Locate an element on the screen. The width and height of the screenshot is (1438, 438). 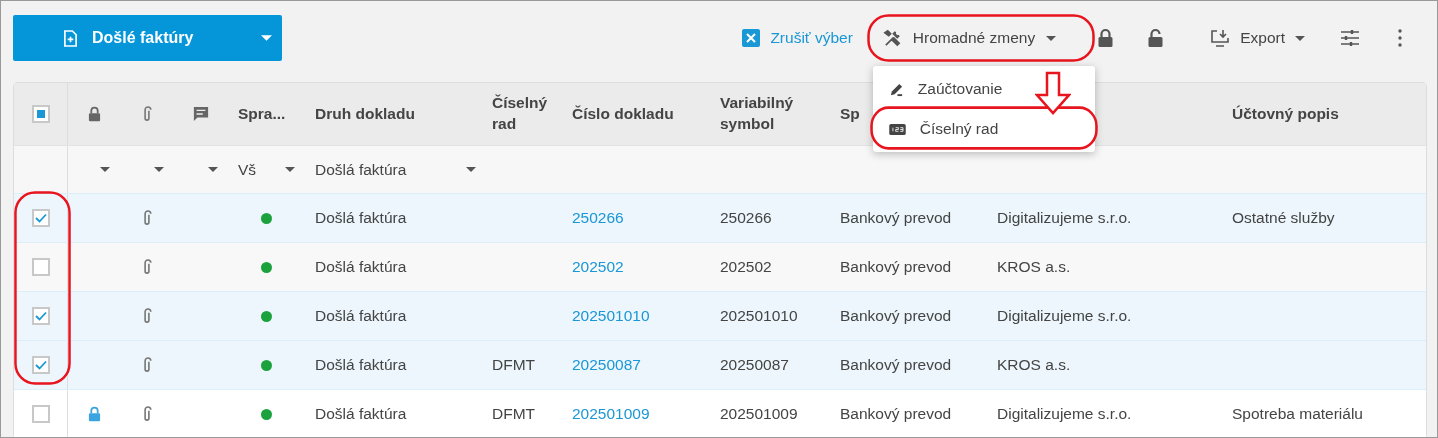
comment-icon is located at coordinates (201, 114).